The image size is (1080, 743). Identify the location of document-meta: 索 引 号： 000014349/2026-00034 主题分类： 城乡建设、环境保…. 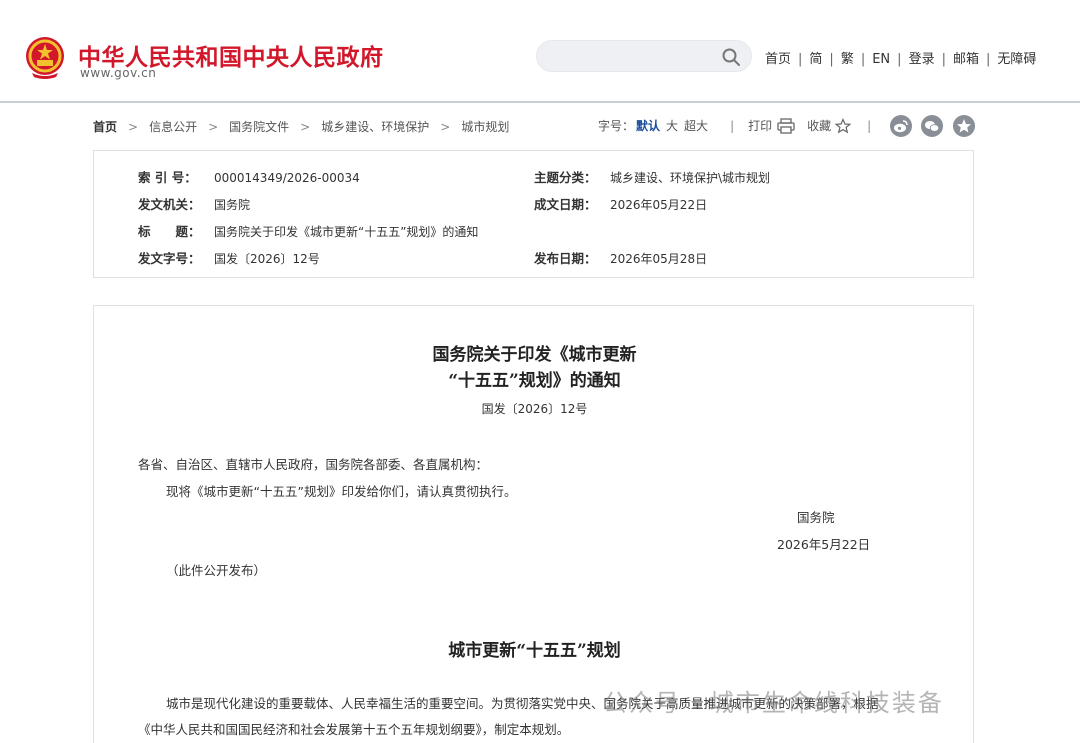
(533, 214).